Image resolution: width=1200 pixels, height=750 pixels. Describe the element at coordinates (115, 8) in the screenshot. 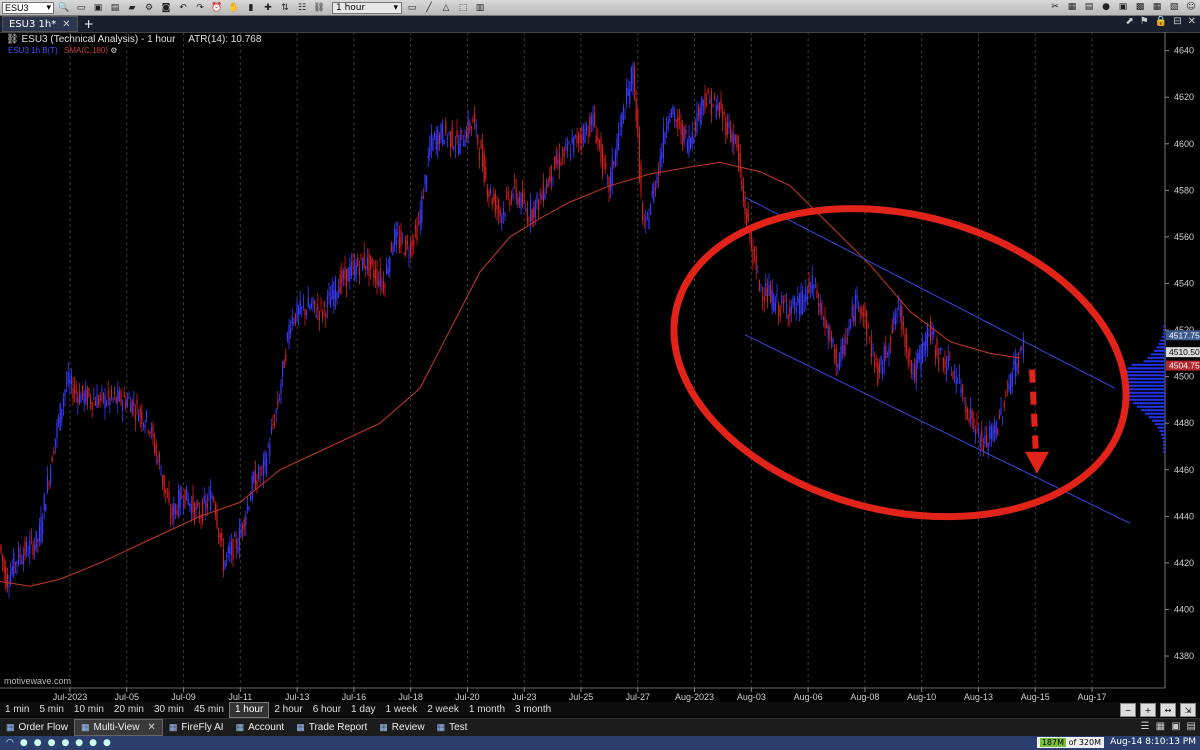

I see `print-icon: ▤` at that location.